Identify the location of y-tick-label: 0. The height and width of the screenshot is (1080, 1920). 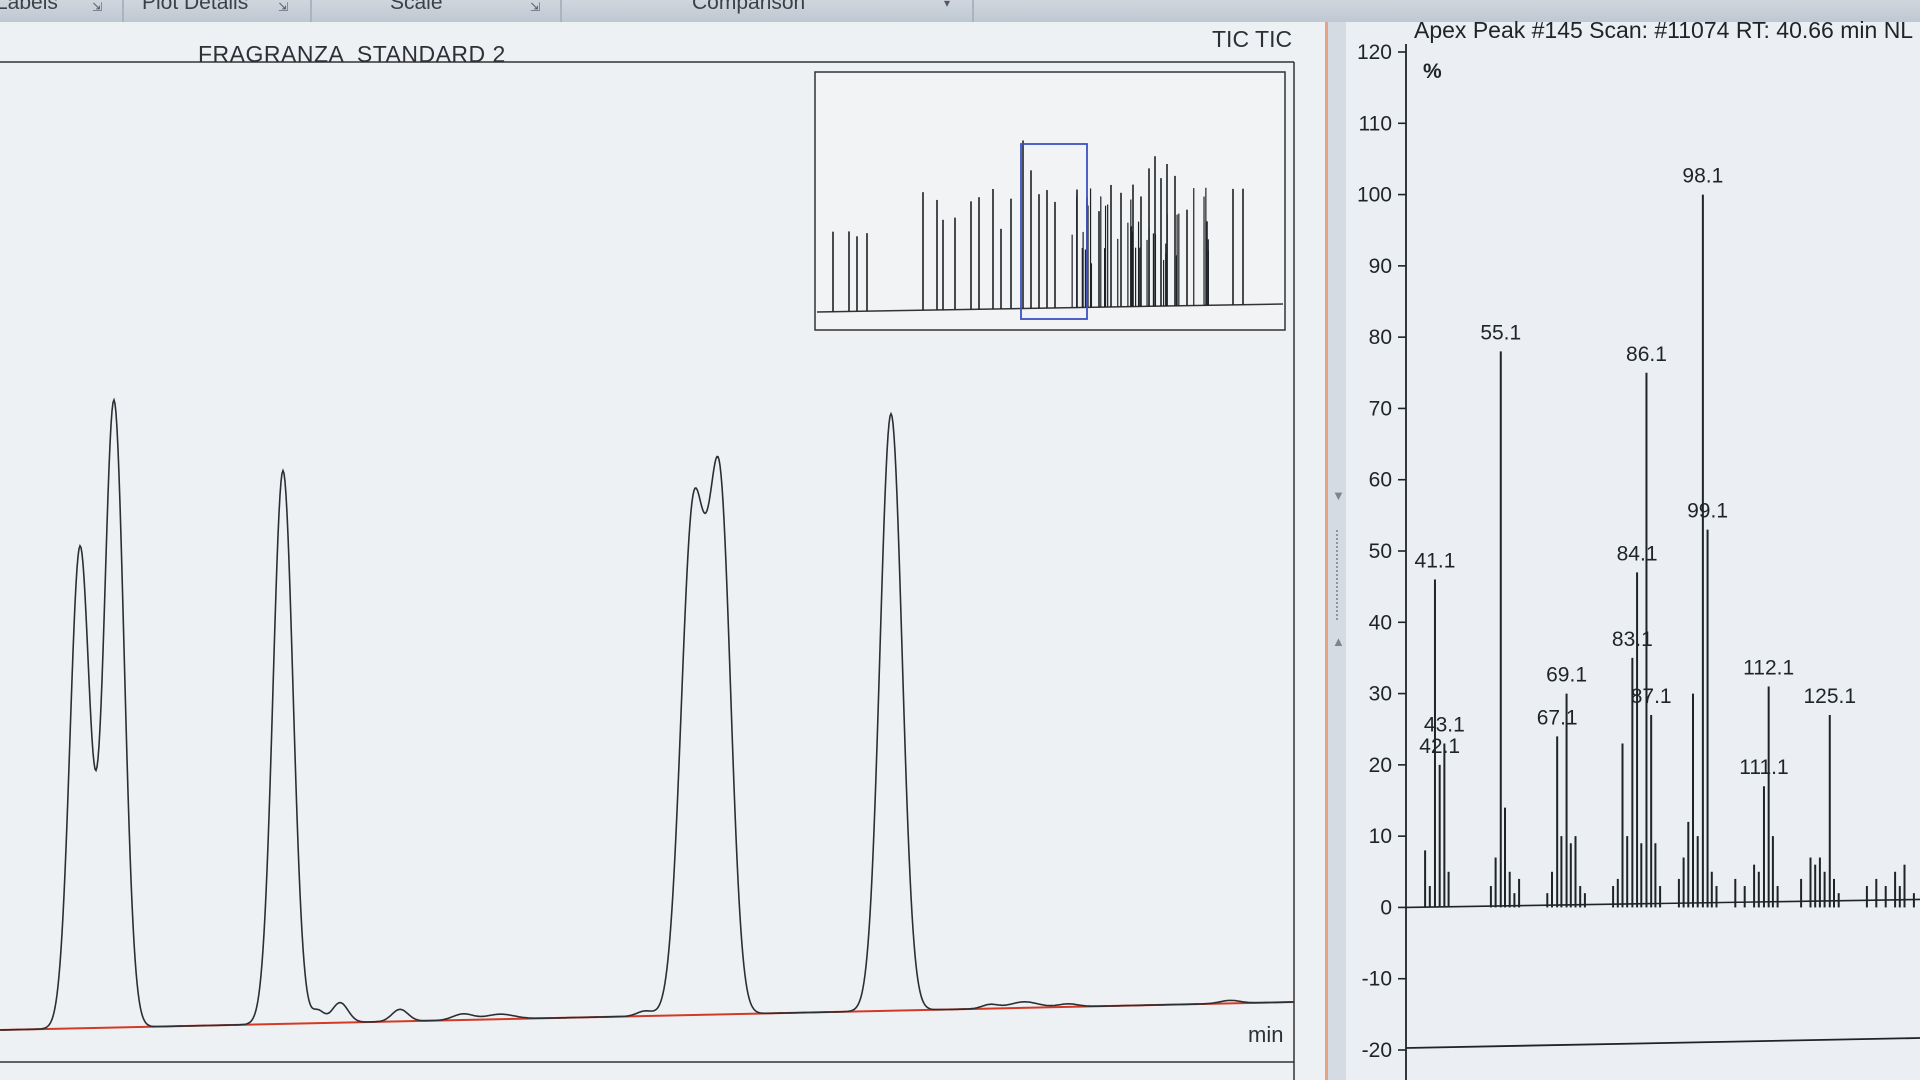
(1386, 907).